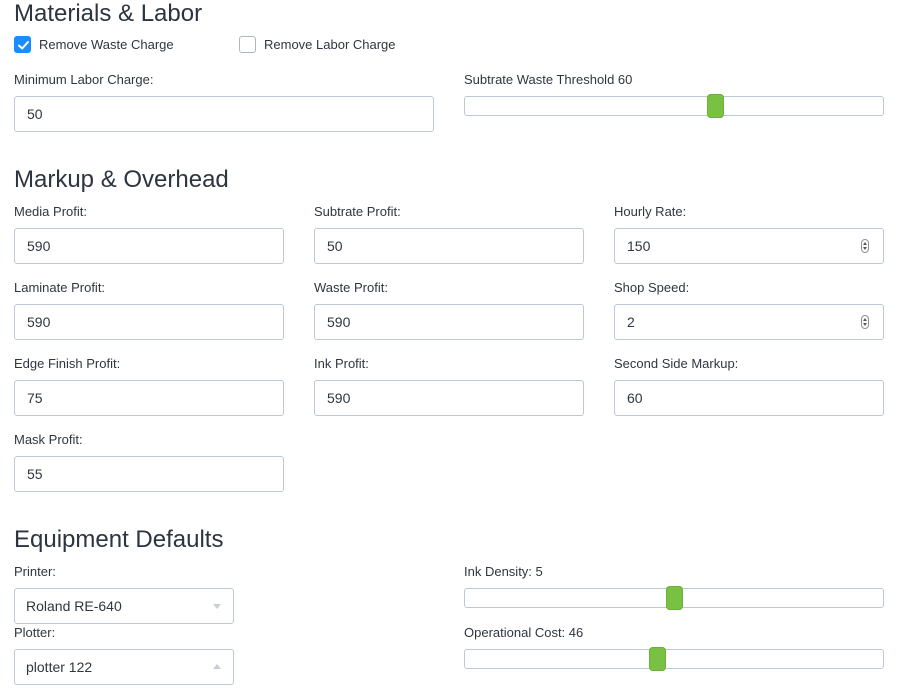 The height and width of the screenshot is (696, 899). What do you see at coordinates (60, 287) in the screenshot?
I see `laminate-profit-label: Laminate Profit:` at bounding box center [60, 287].